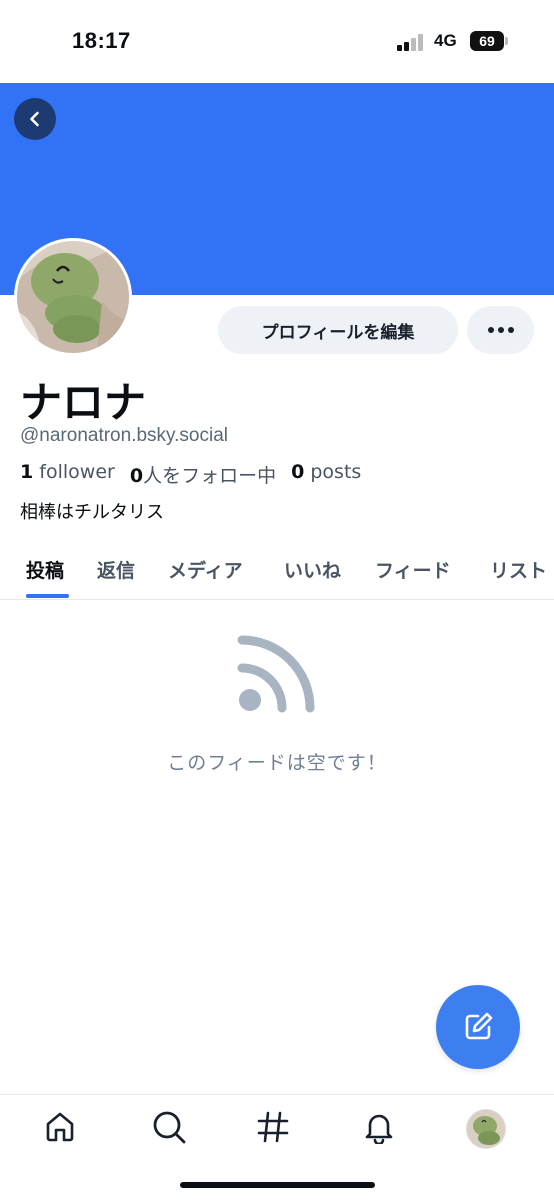  I want to click on nav-feeds, so click(273, 1127).